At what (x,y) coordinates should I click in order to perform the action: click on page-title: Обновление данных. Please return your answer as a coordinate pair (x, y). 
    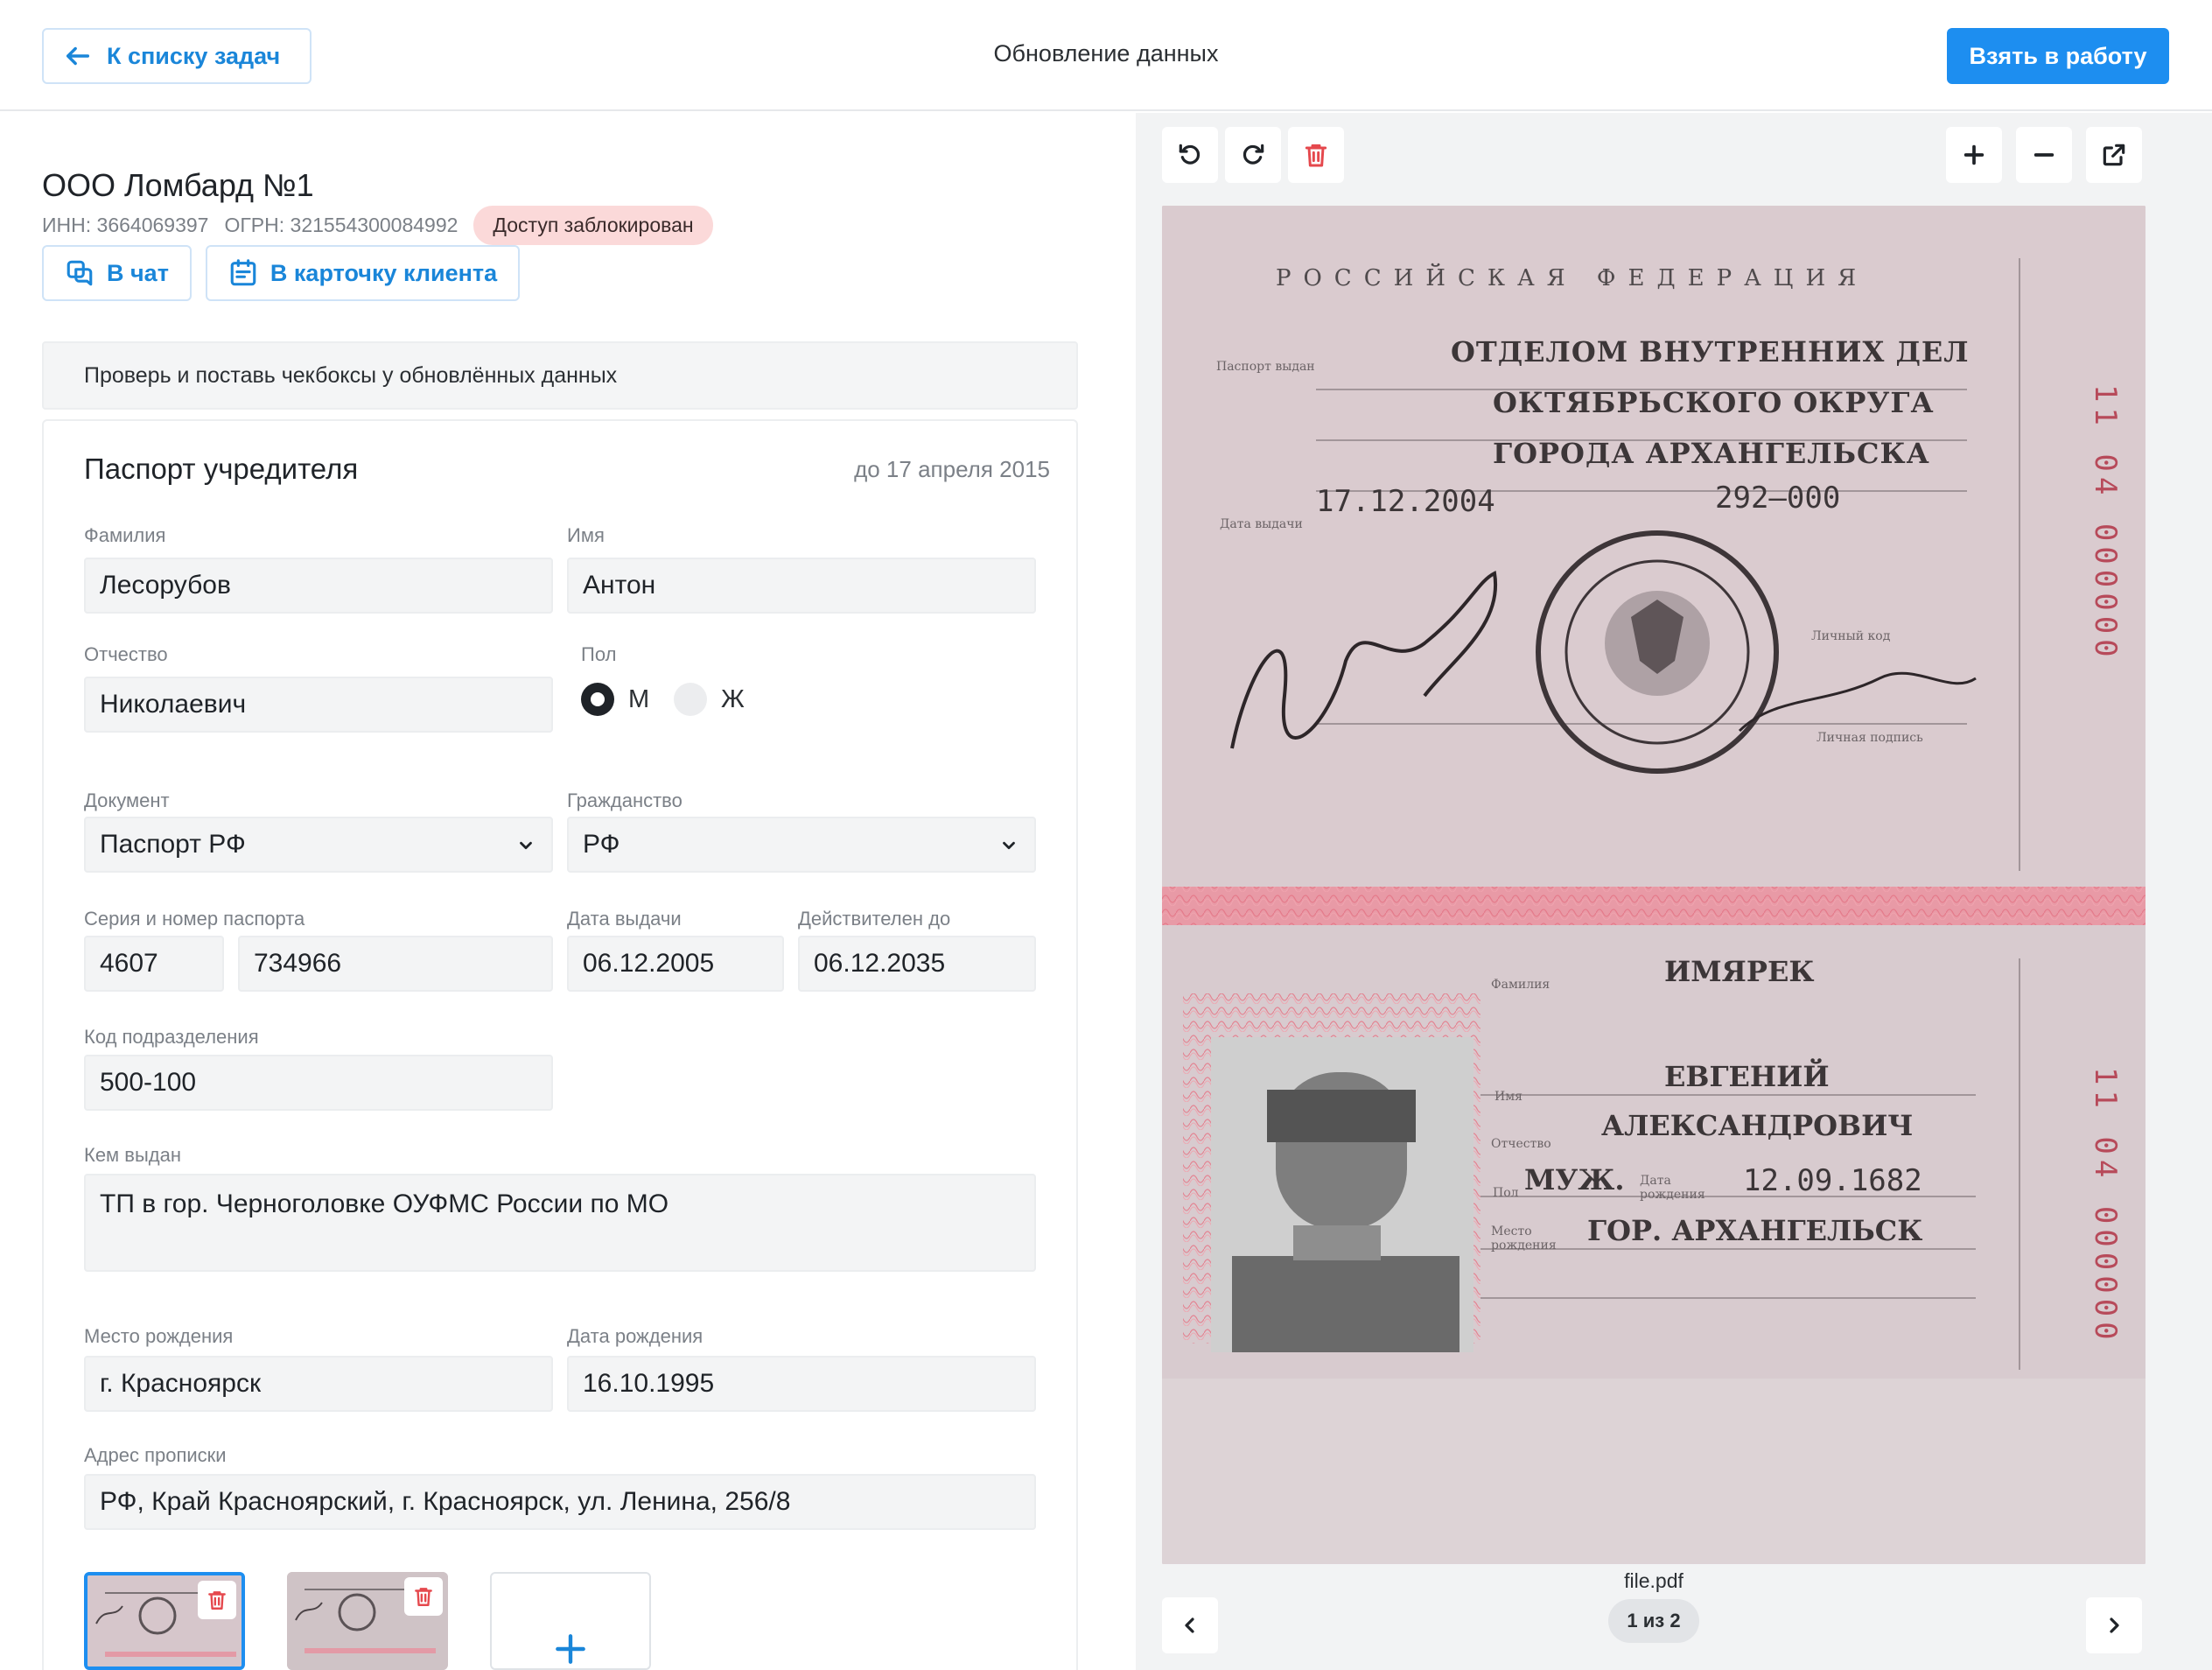
    Looking at the image, I should click on (1106, 53).